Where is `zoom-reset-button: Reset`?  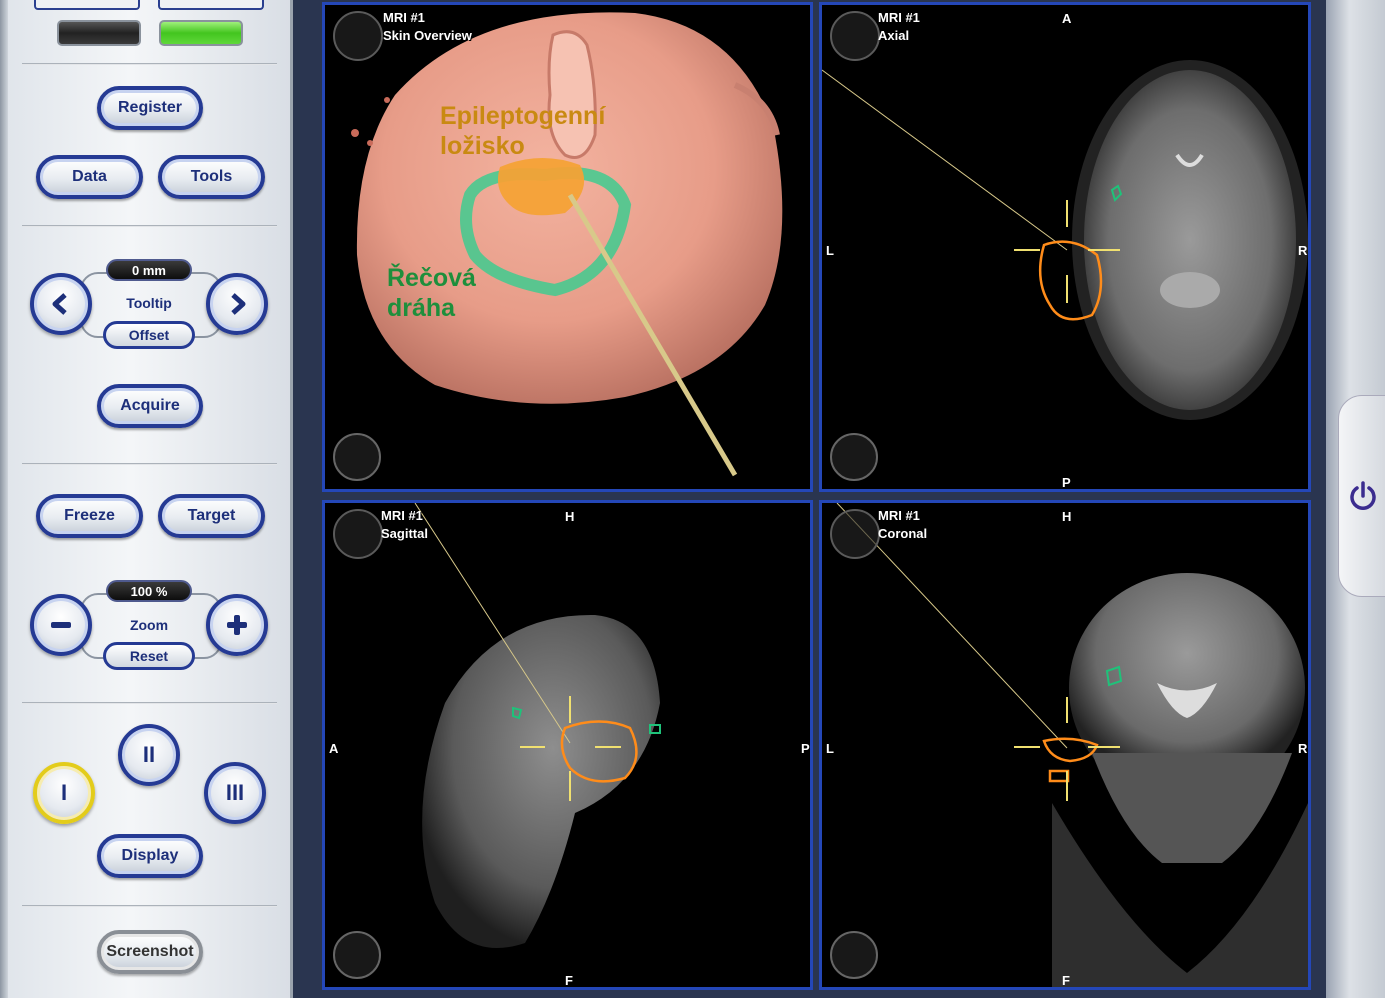 zoom-reset-button: Reset is located at coordinates (149, 656).